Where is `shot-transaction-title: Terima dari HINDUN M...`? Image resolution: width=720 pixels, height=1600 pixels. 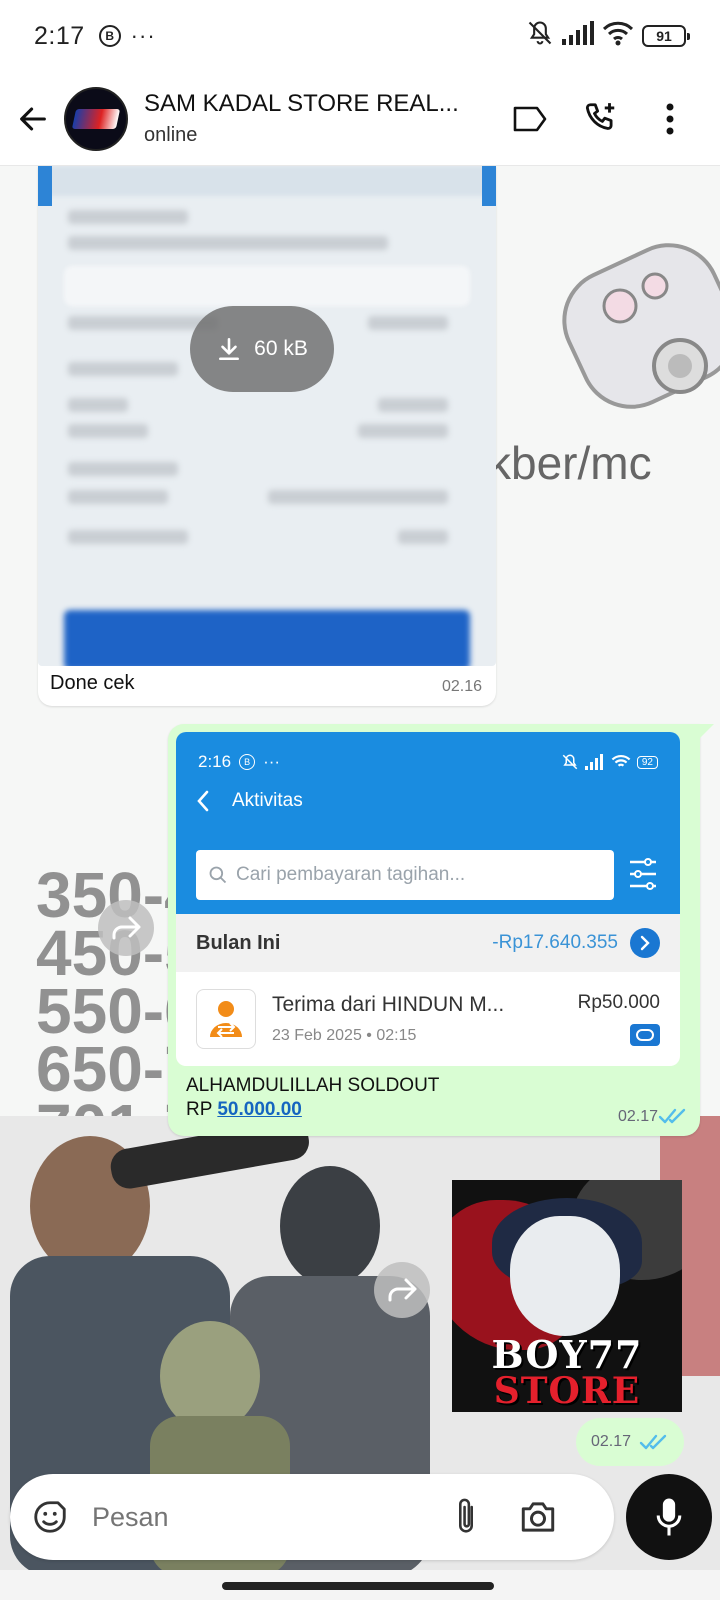
shot-transaction-title: Terima dari HINDUN M... is located at coordinates (388, 1004).